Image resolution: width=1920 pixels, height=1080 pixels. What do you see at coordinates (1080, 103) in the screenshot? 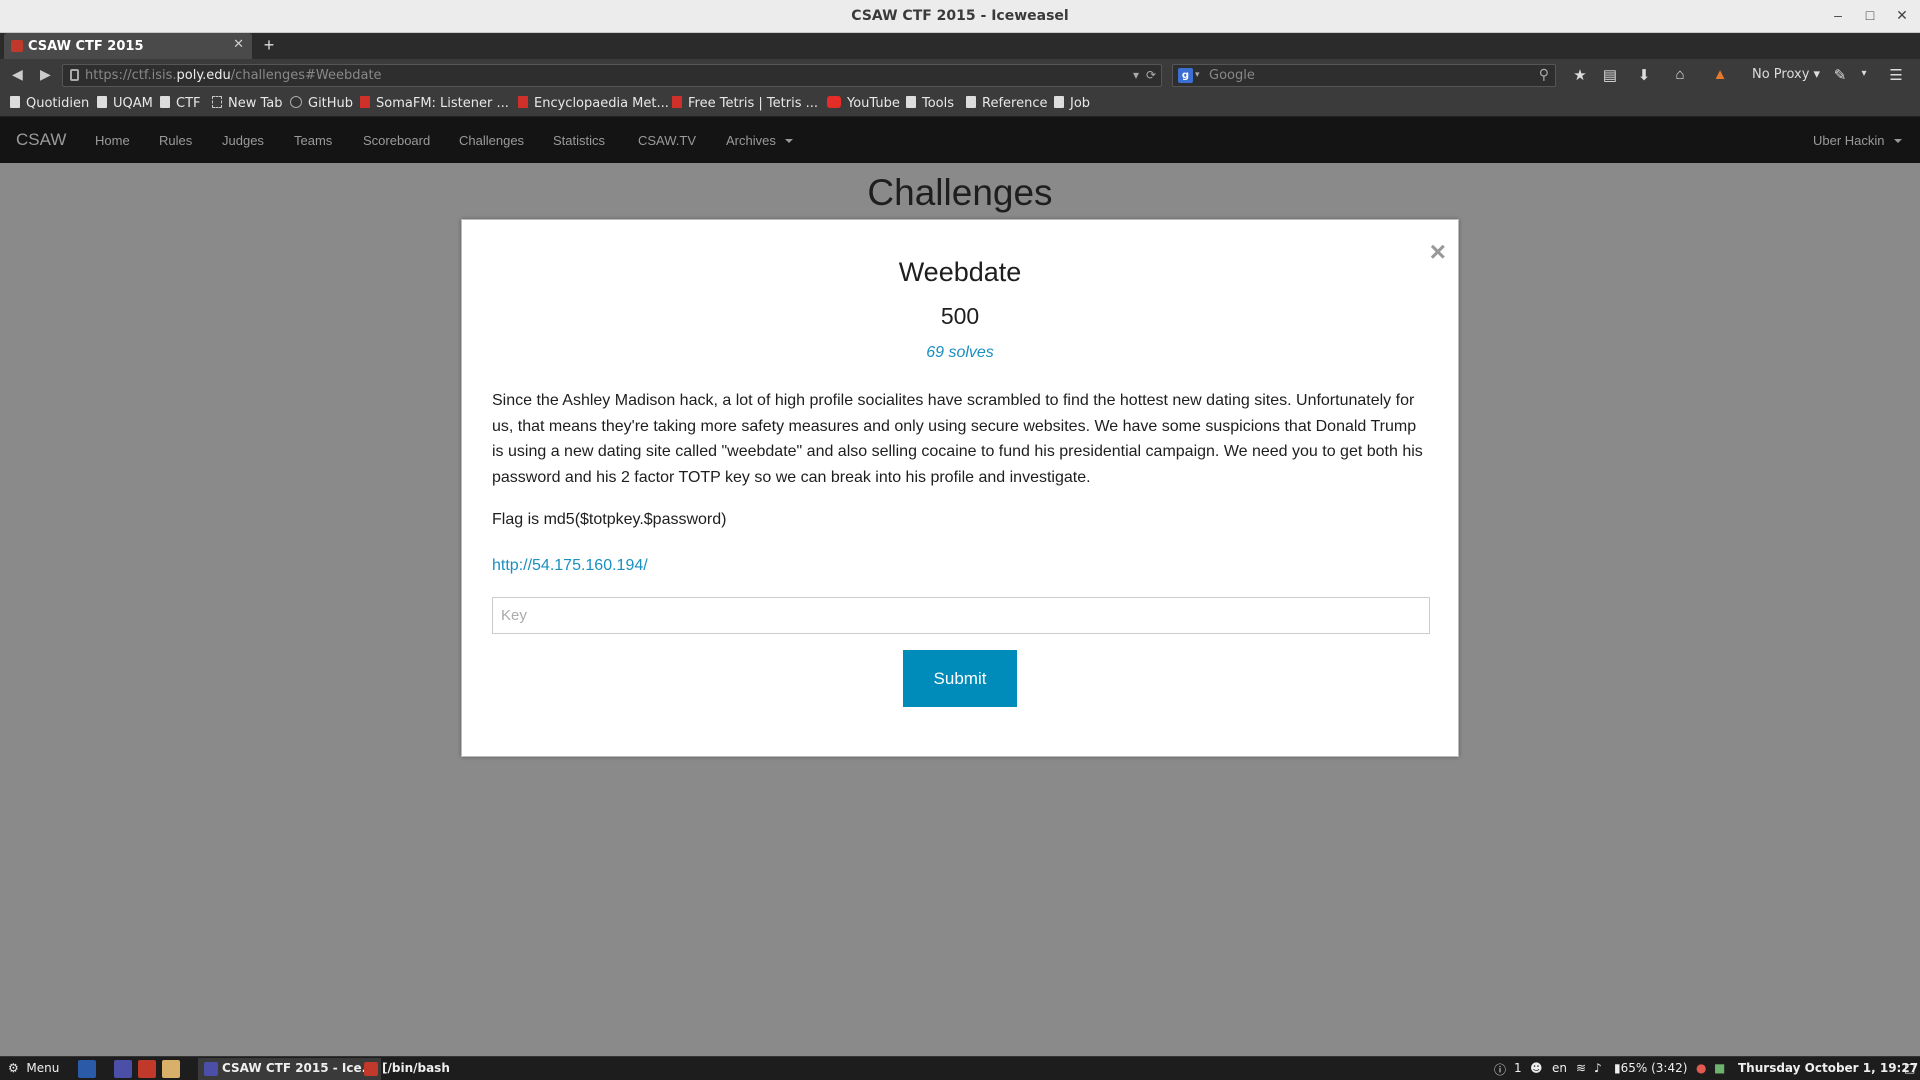
I see `bookmark-label: Job` at bounding box center [1080, 103].